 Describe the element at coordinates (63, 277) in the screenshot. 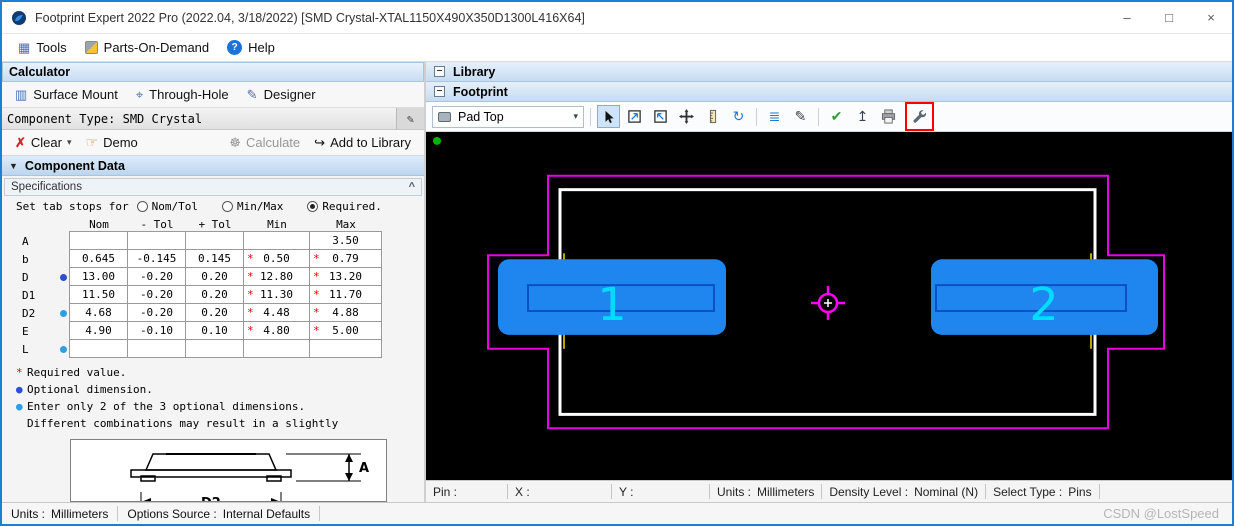

I see `optional-dot-icon` at that location.